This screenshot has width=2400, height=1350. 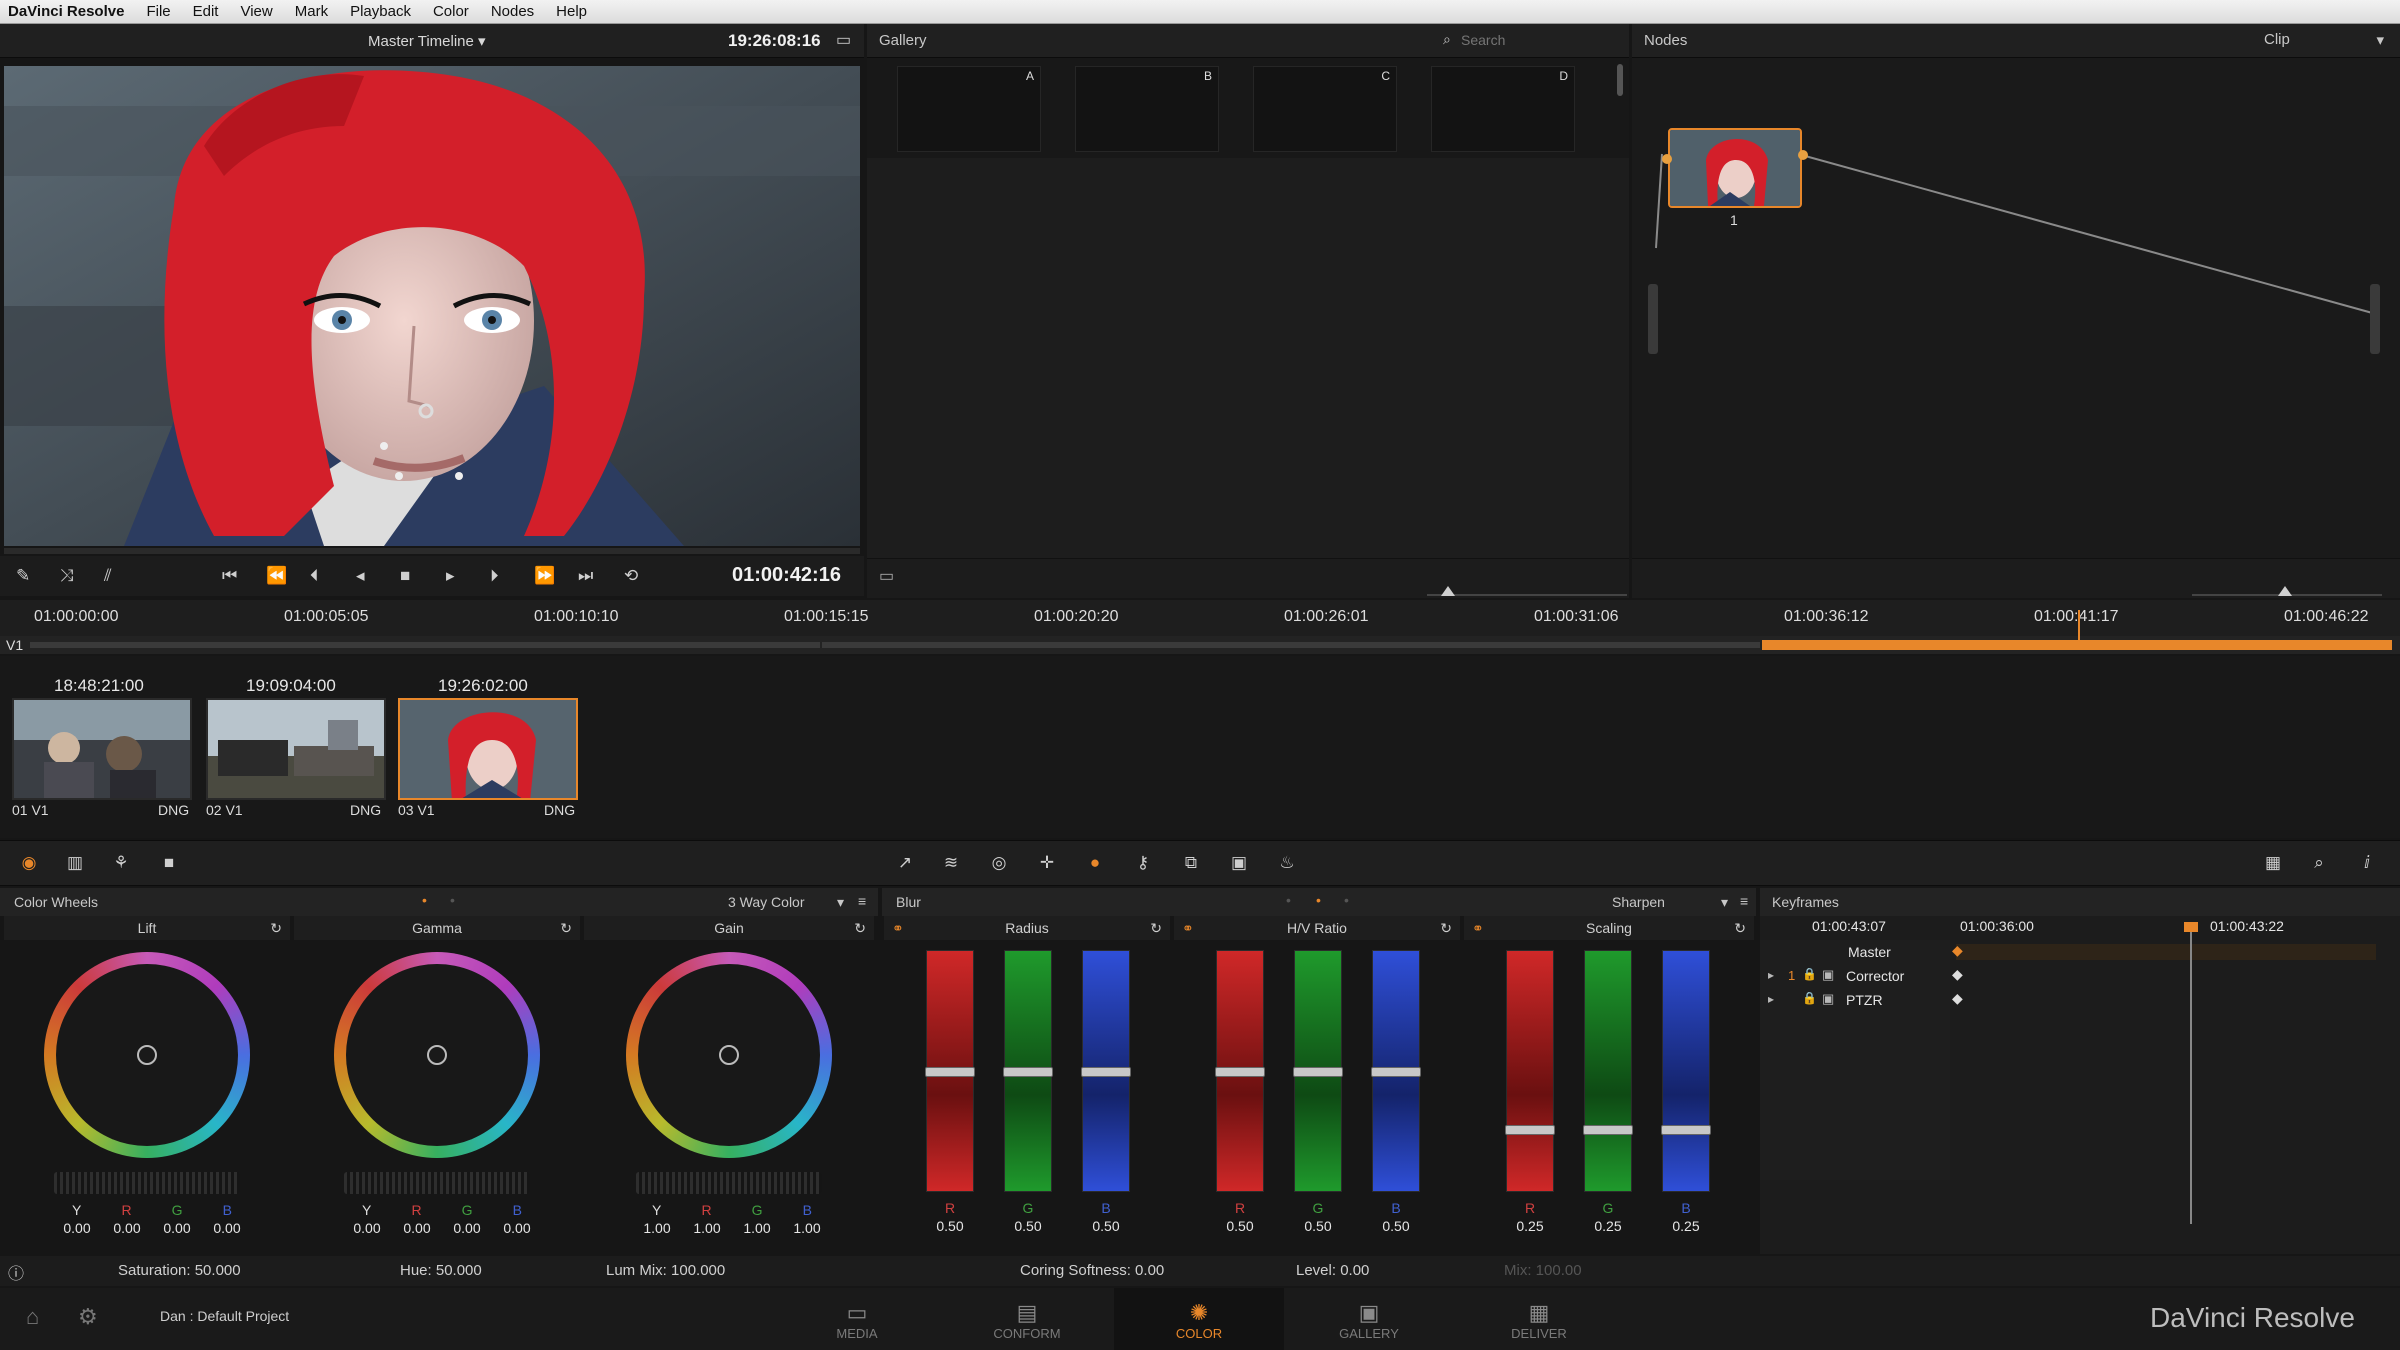 What do you see at coordinates (2079, 630) in the screenshot?
I see `timeline-playhead` at bounding box center [2079, 630].